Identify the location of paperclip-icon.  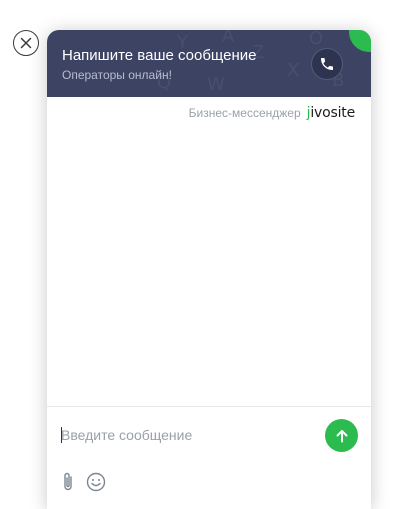
(68, 481).